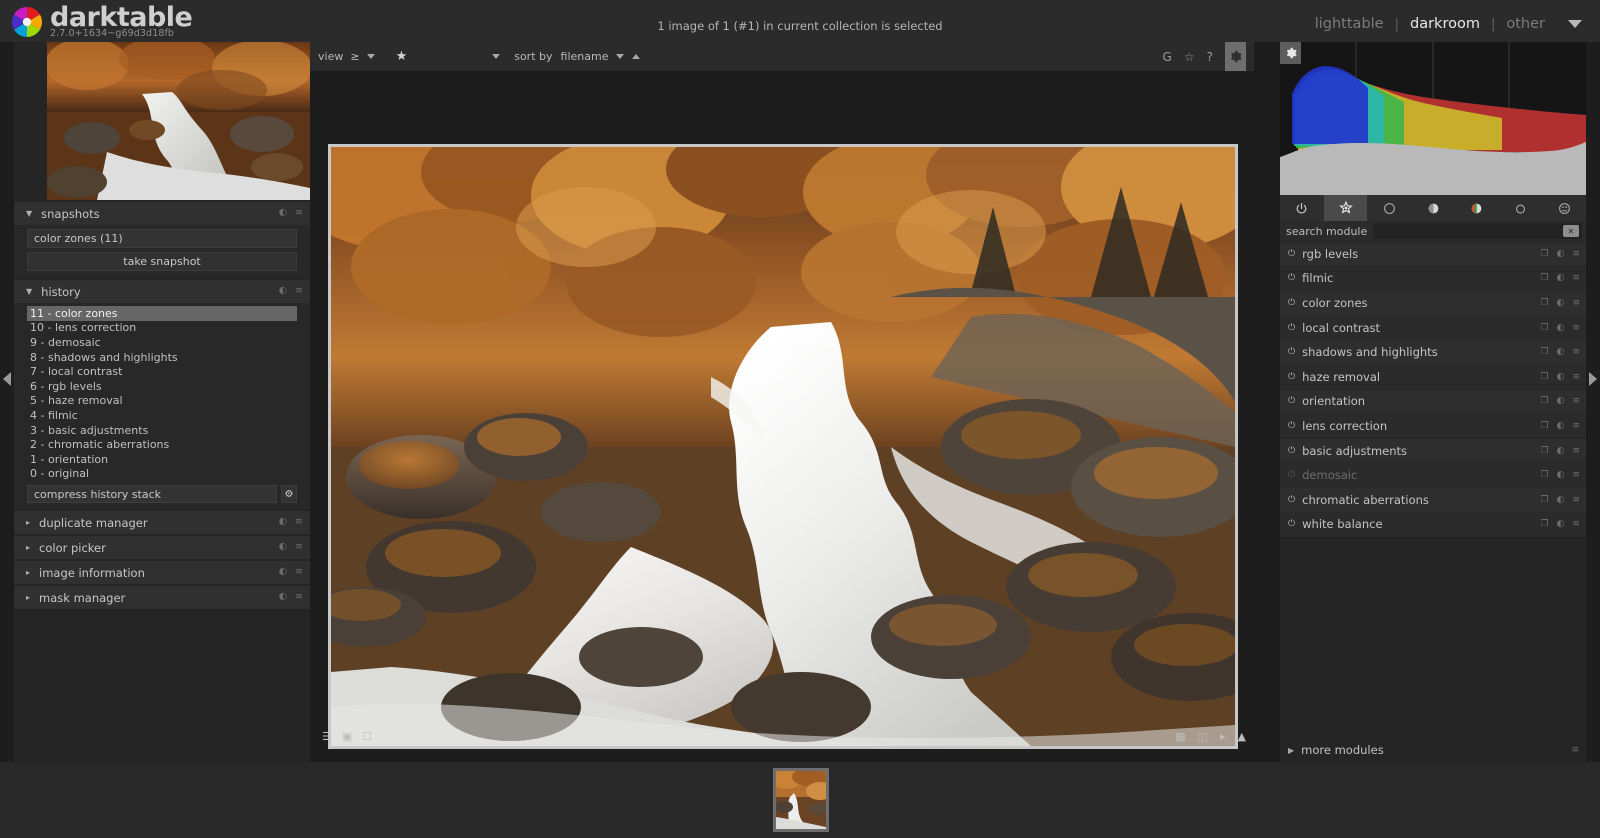  Describe the element at coordinates (1433, 254) in the screenshot. I see `module-row: ⏻ rgb levels ❐ ◐ ≡` at that location.